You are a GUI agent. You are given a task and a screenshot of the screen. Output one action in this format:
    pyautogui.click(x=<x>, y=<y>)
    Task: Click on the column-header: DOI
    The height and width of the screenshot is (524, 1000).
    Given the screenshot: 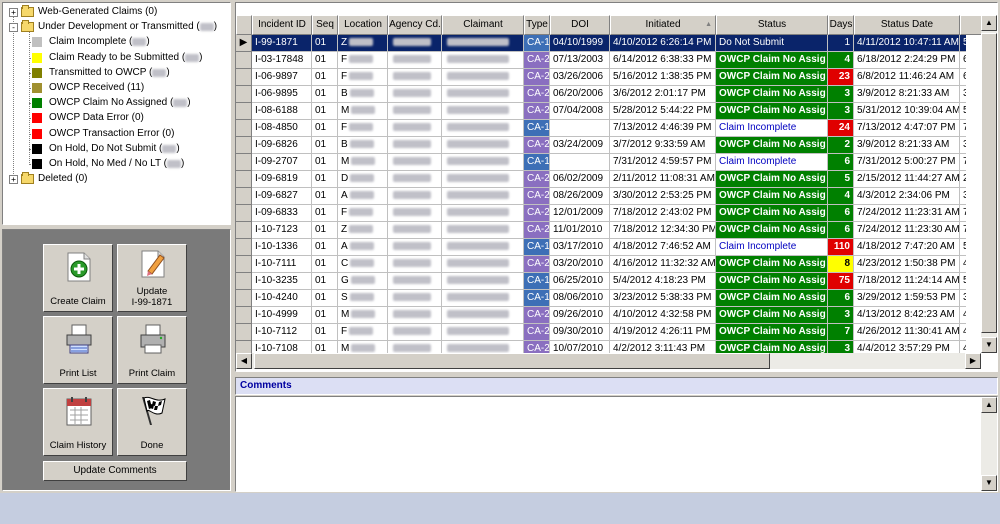 What is the action you would take?
    pyautogui.click(x=580, y=25)
    